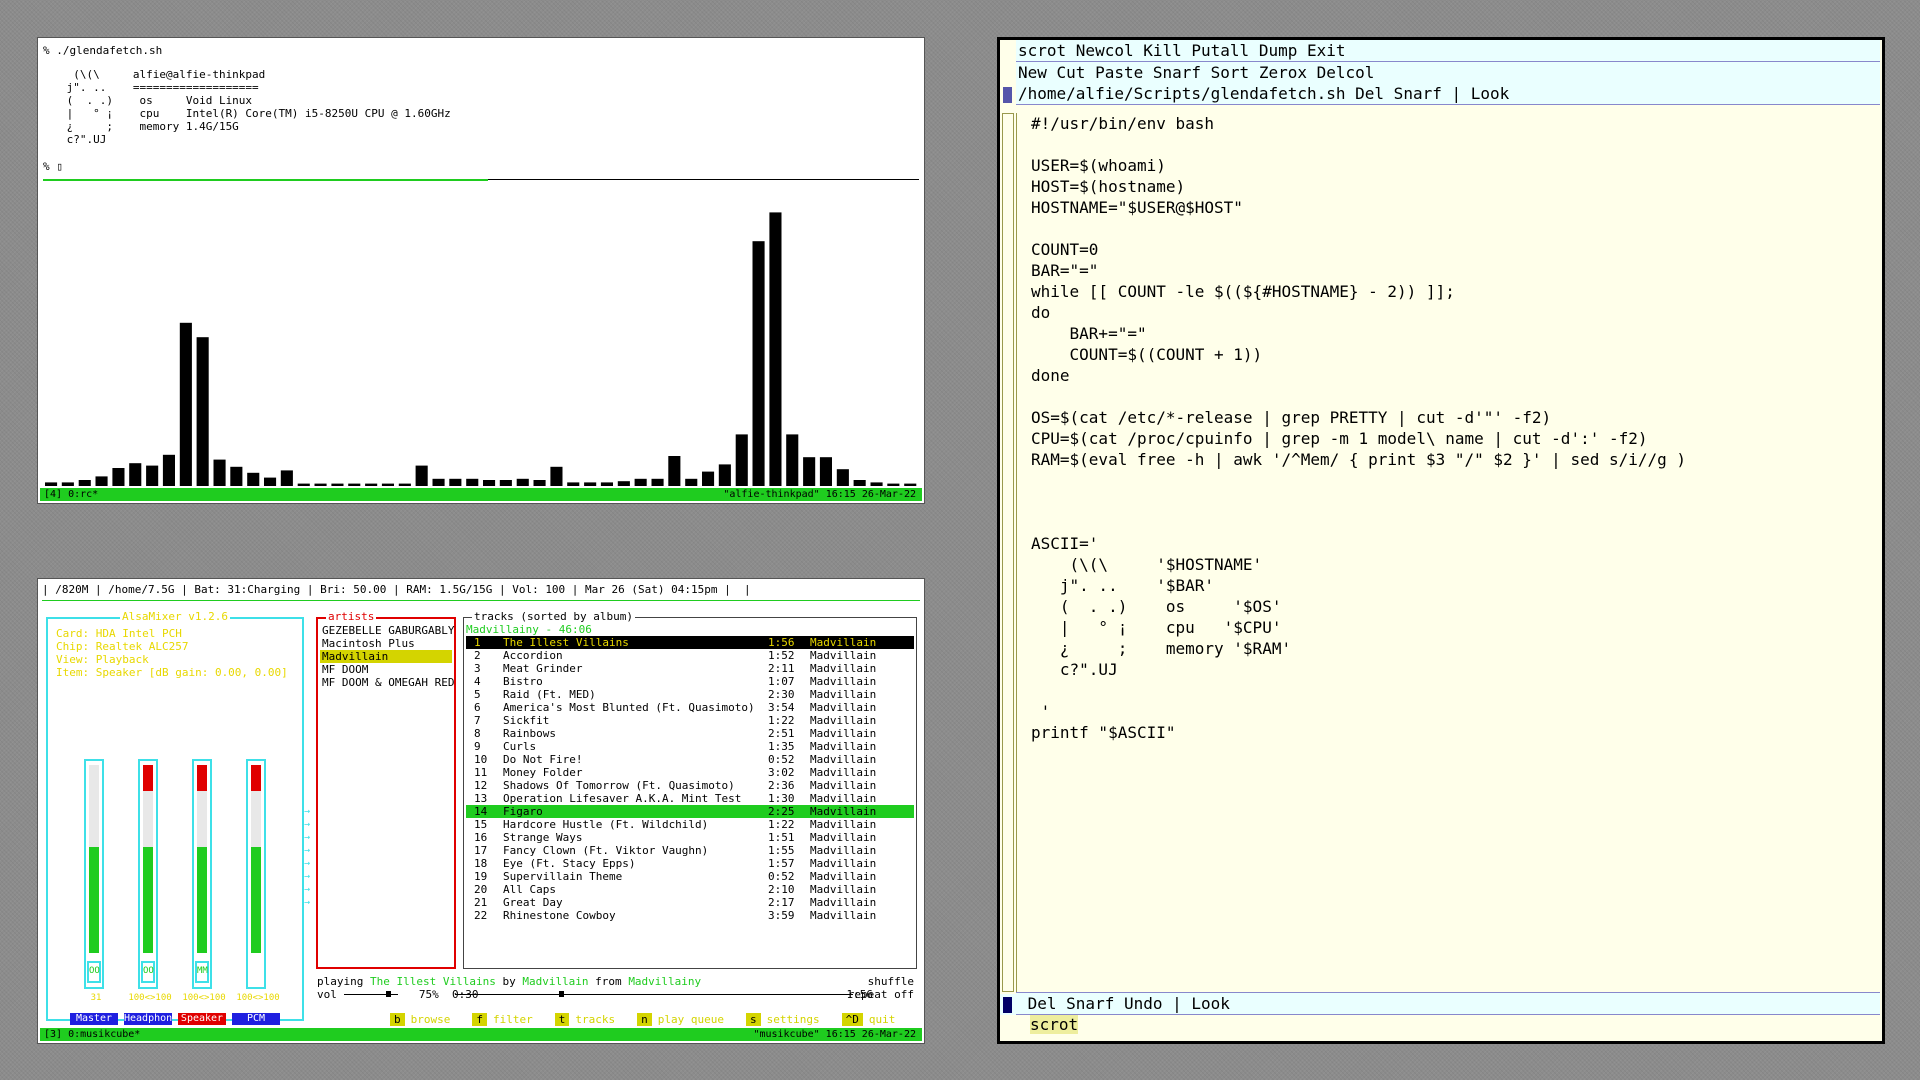 This screenshot has width=1920, height=1080. What do you see at coordinates (1008, 50) in the screenshot?
I see `main-tag-handle` at bounding box center [1008, 50].